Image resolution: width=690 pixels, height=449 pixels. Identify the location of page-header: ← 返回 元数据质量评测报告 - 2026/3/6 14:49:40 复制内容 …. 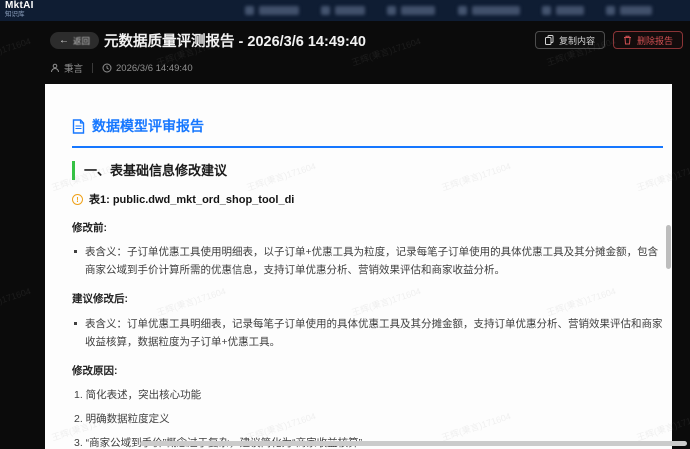
(345, 52).